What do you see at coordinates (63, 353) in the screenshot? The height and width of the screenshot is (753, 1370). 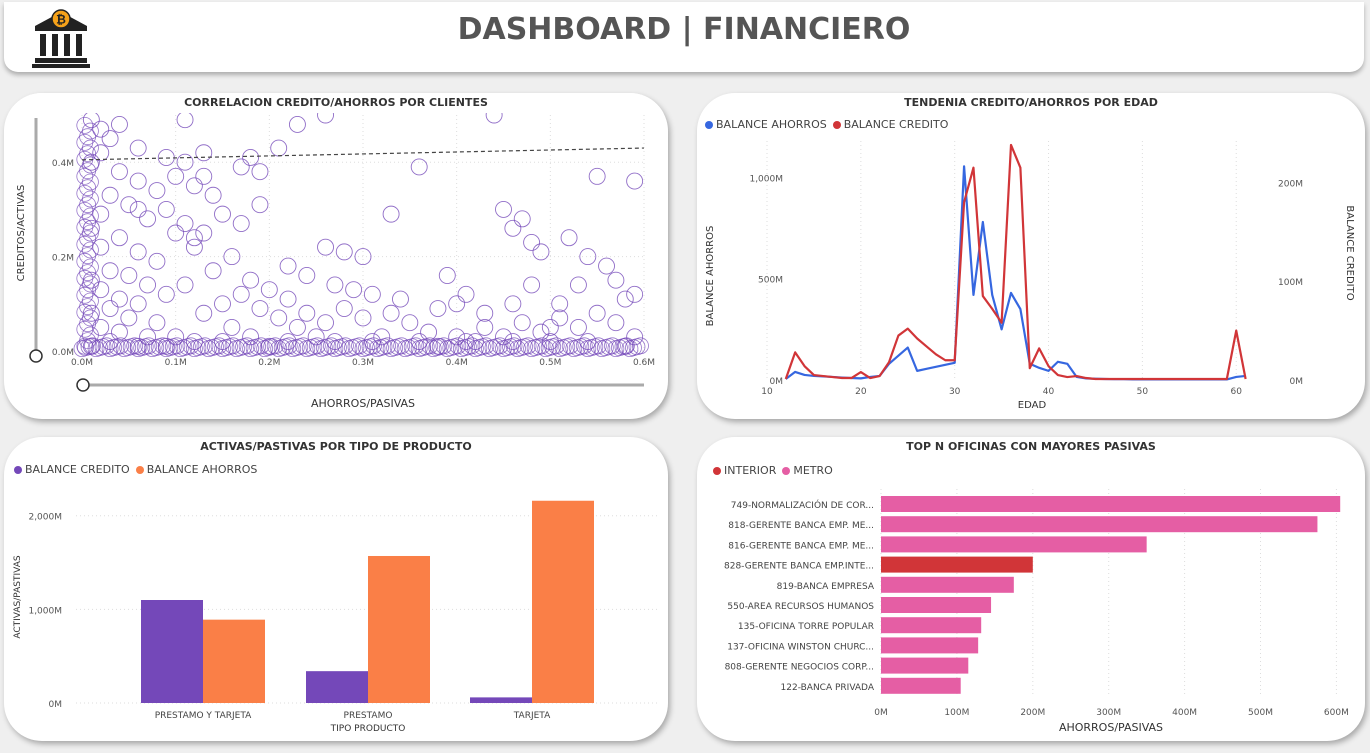 I see `y-tick-label: 0.0M` at bounding box center [63, 353].